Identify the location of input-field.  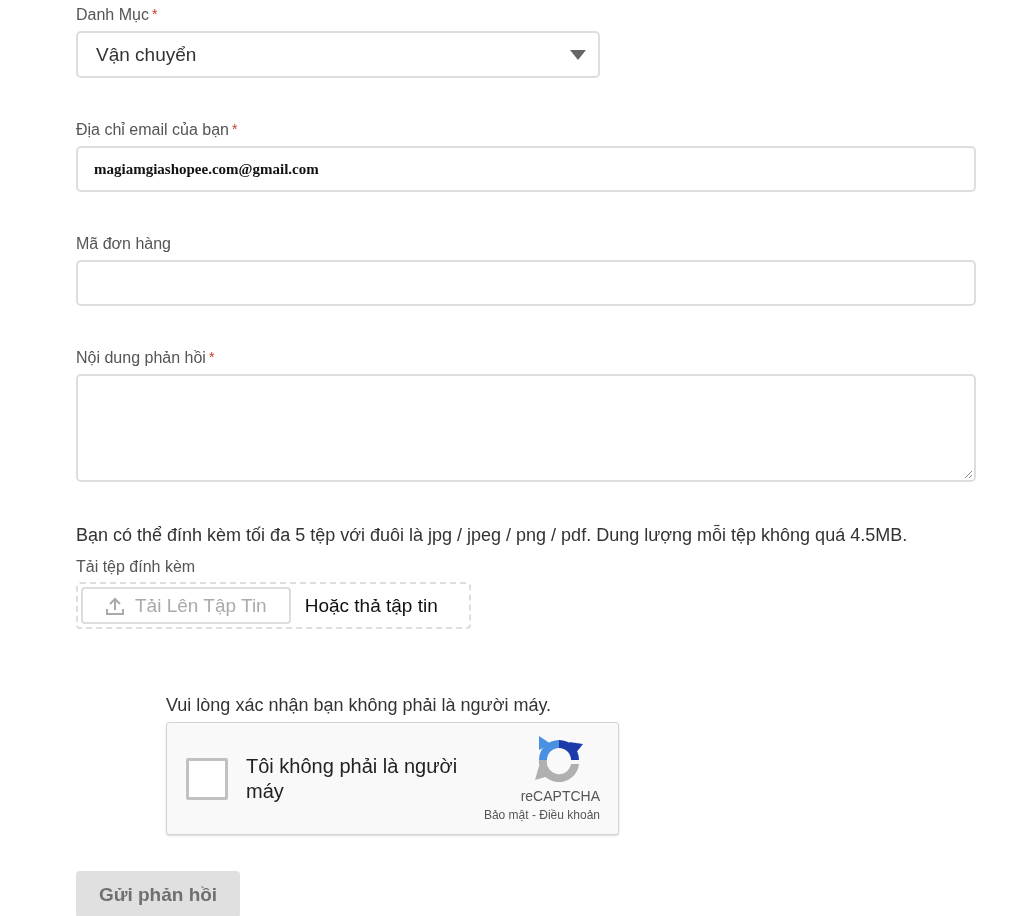
(526, 283).